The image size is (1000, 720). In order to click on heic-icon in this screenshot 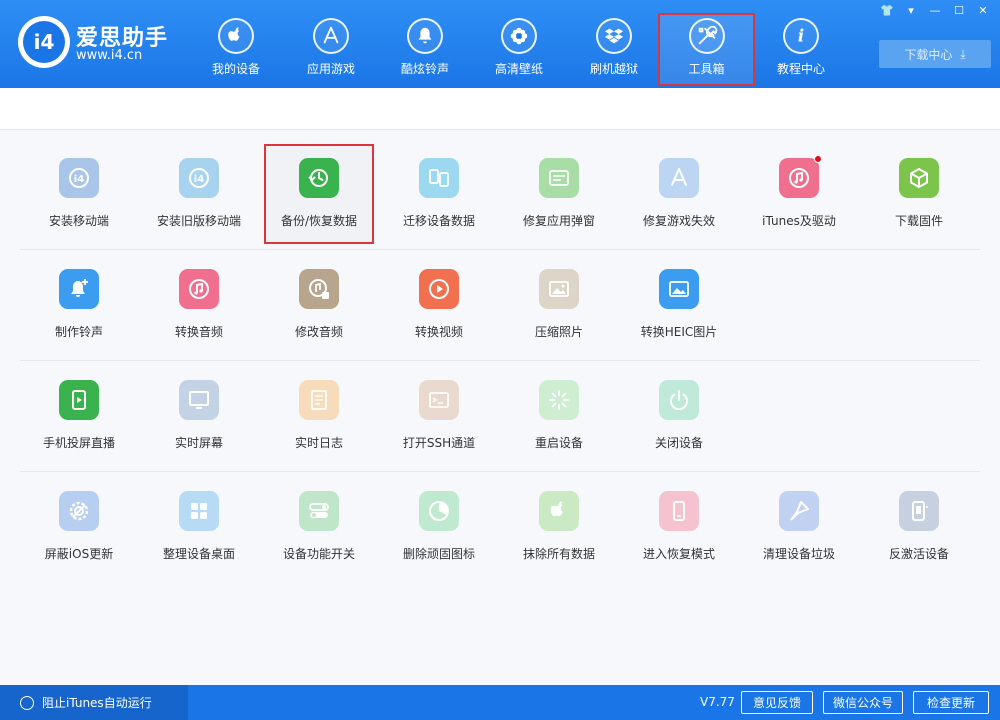, I will do `click(679, 289)`.